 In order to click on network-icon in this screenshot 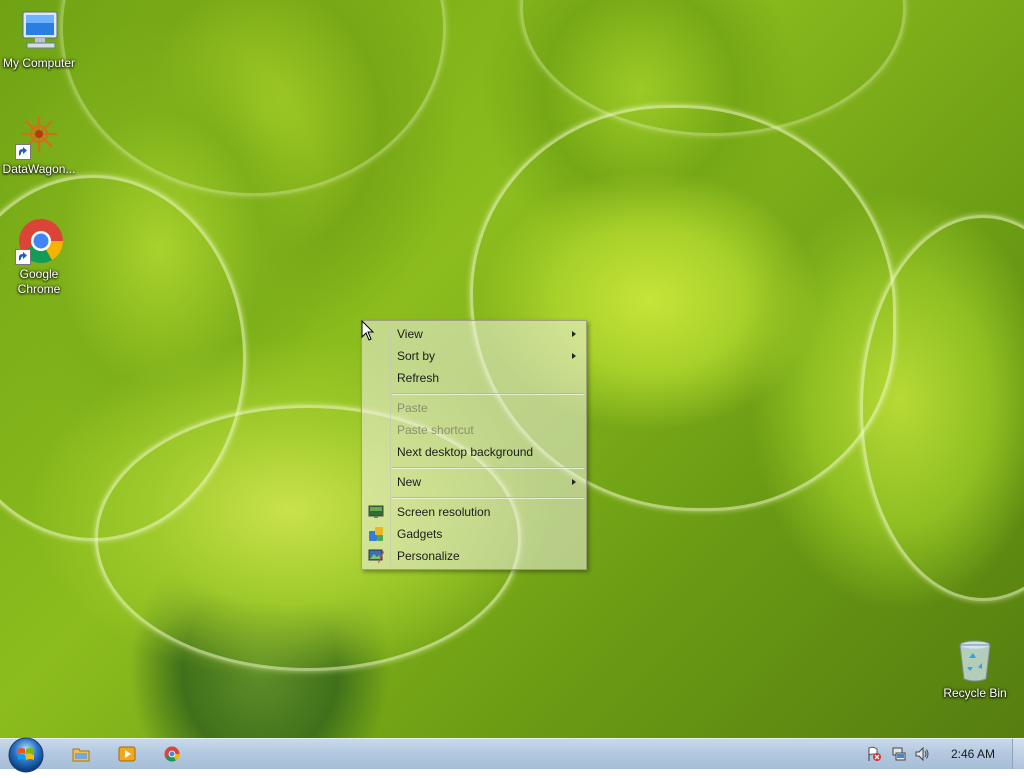, I will do `click(899, 754)`.